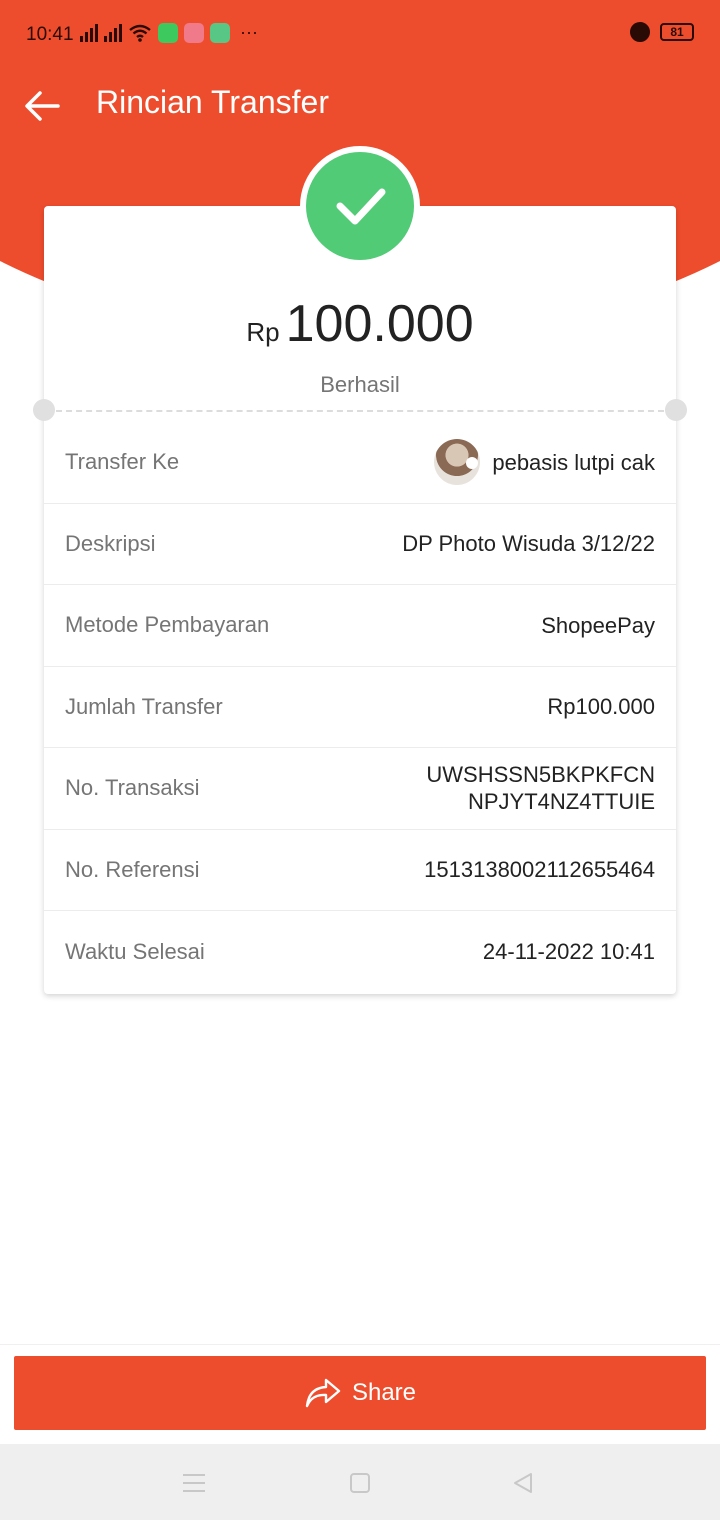 This screenshot has height=1520, width=720. I want to click on recipient: pebasis lutpi cak, so click(544, 462).